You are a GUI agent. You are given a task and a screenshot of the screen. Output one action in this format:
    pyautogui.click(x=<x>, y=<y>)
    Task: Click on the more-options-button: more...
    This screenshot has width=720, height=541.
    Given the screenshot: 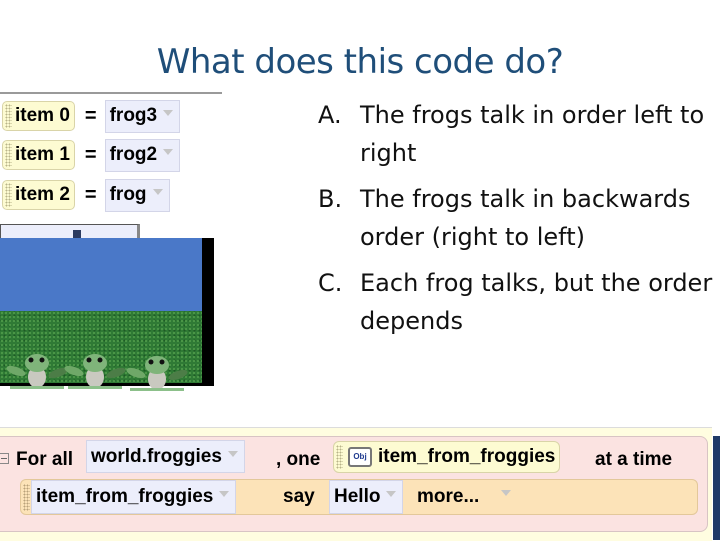 What is the action you would take?
    pyautogui.click(x=448, y=497)
    